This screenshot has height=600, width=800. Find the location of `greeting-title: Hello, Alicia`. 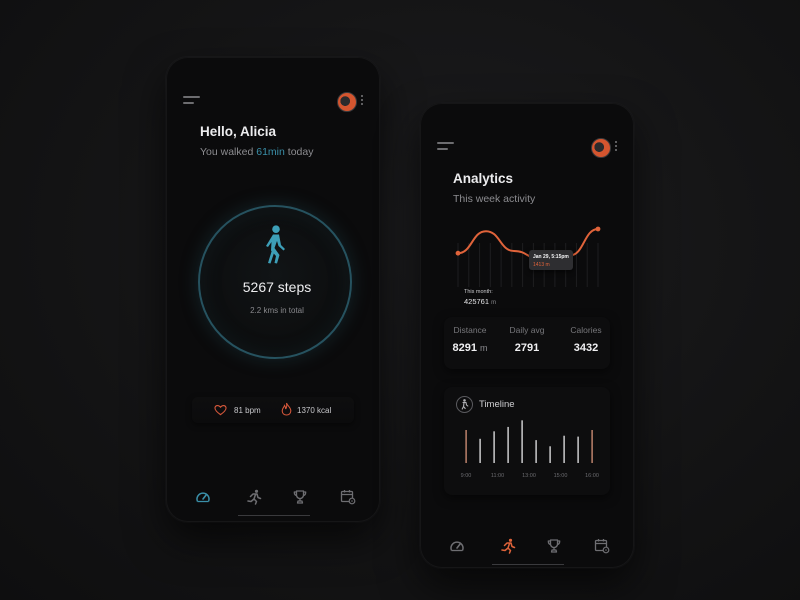

greeting-title: Hello, Alicia is located at coordinates (238, 131).